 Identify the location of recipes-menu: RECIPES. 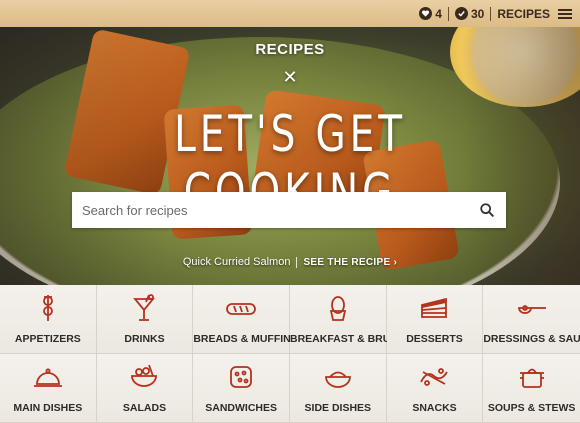
(531, 14).